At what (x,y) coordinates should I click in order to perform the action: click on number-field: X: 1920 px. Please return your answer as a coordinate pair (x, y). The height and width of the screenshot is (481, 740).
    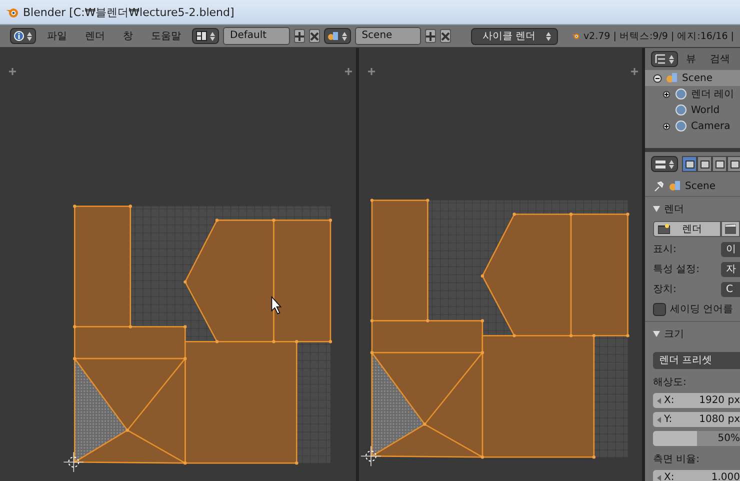
    Looking at the image, I should click on (696, 400).